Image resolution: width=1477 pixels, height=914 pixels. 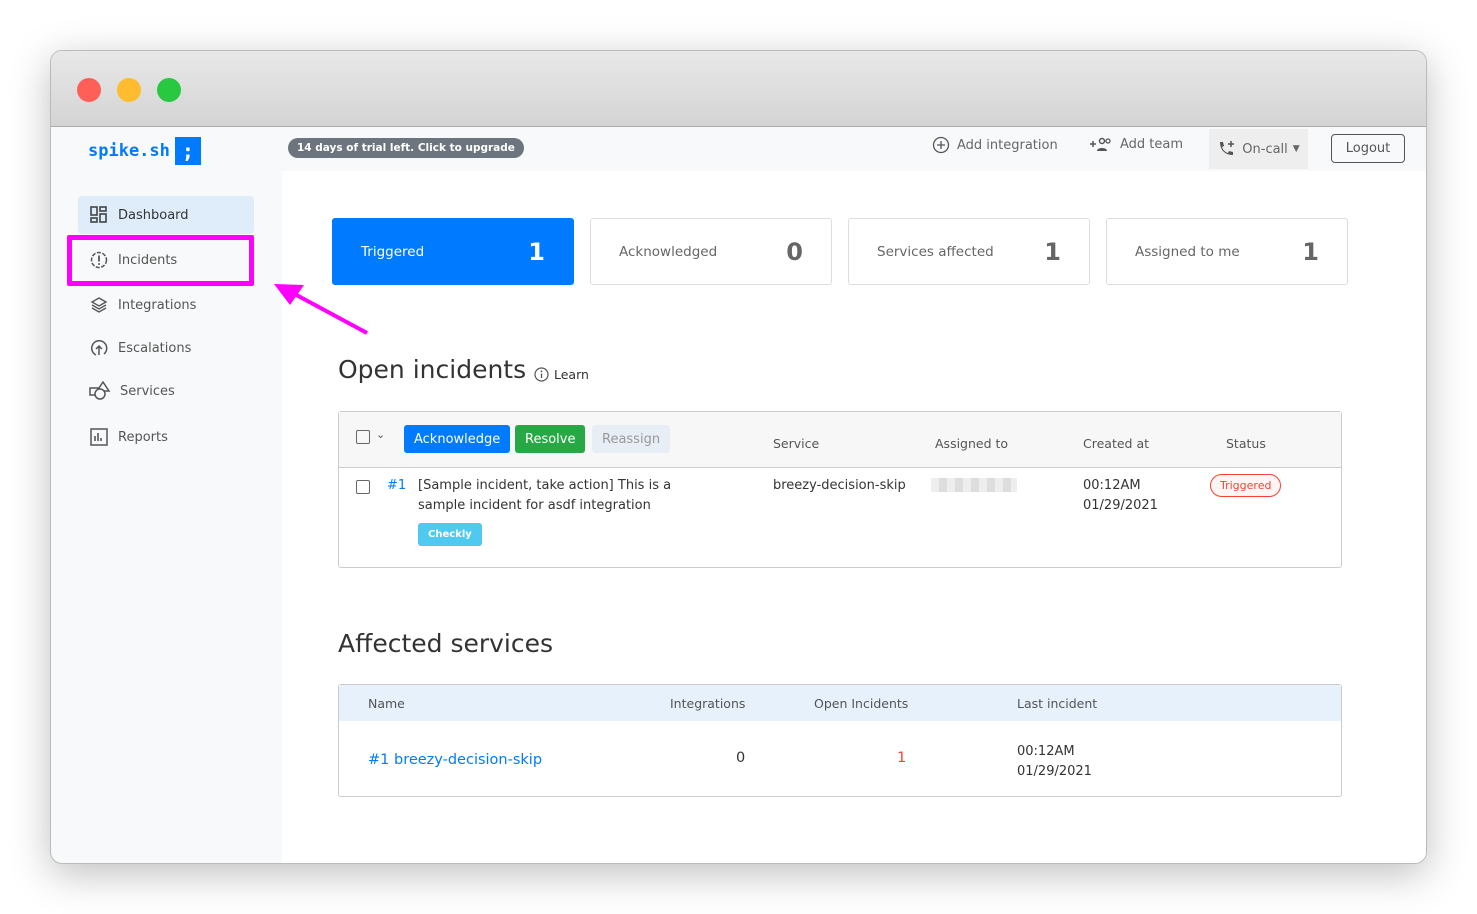 What do you see at coordinates (321, 309) in the screenshot?
I see `pointer-arrow` at bounding box center [321, 309].